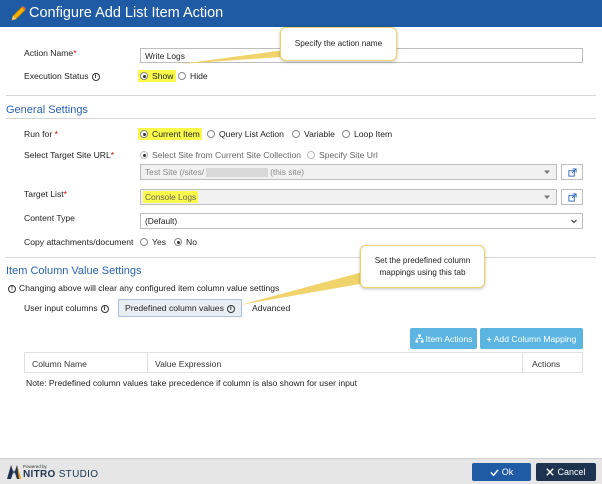 Image resolution: width=602 pixels, height=484 pixels. What do you see at coordinates (301, 471) in the screenshot?
I see `dialog-footer: Powered by NITRO STUDIO Ok Cancel` at bounding box center [301, 471].